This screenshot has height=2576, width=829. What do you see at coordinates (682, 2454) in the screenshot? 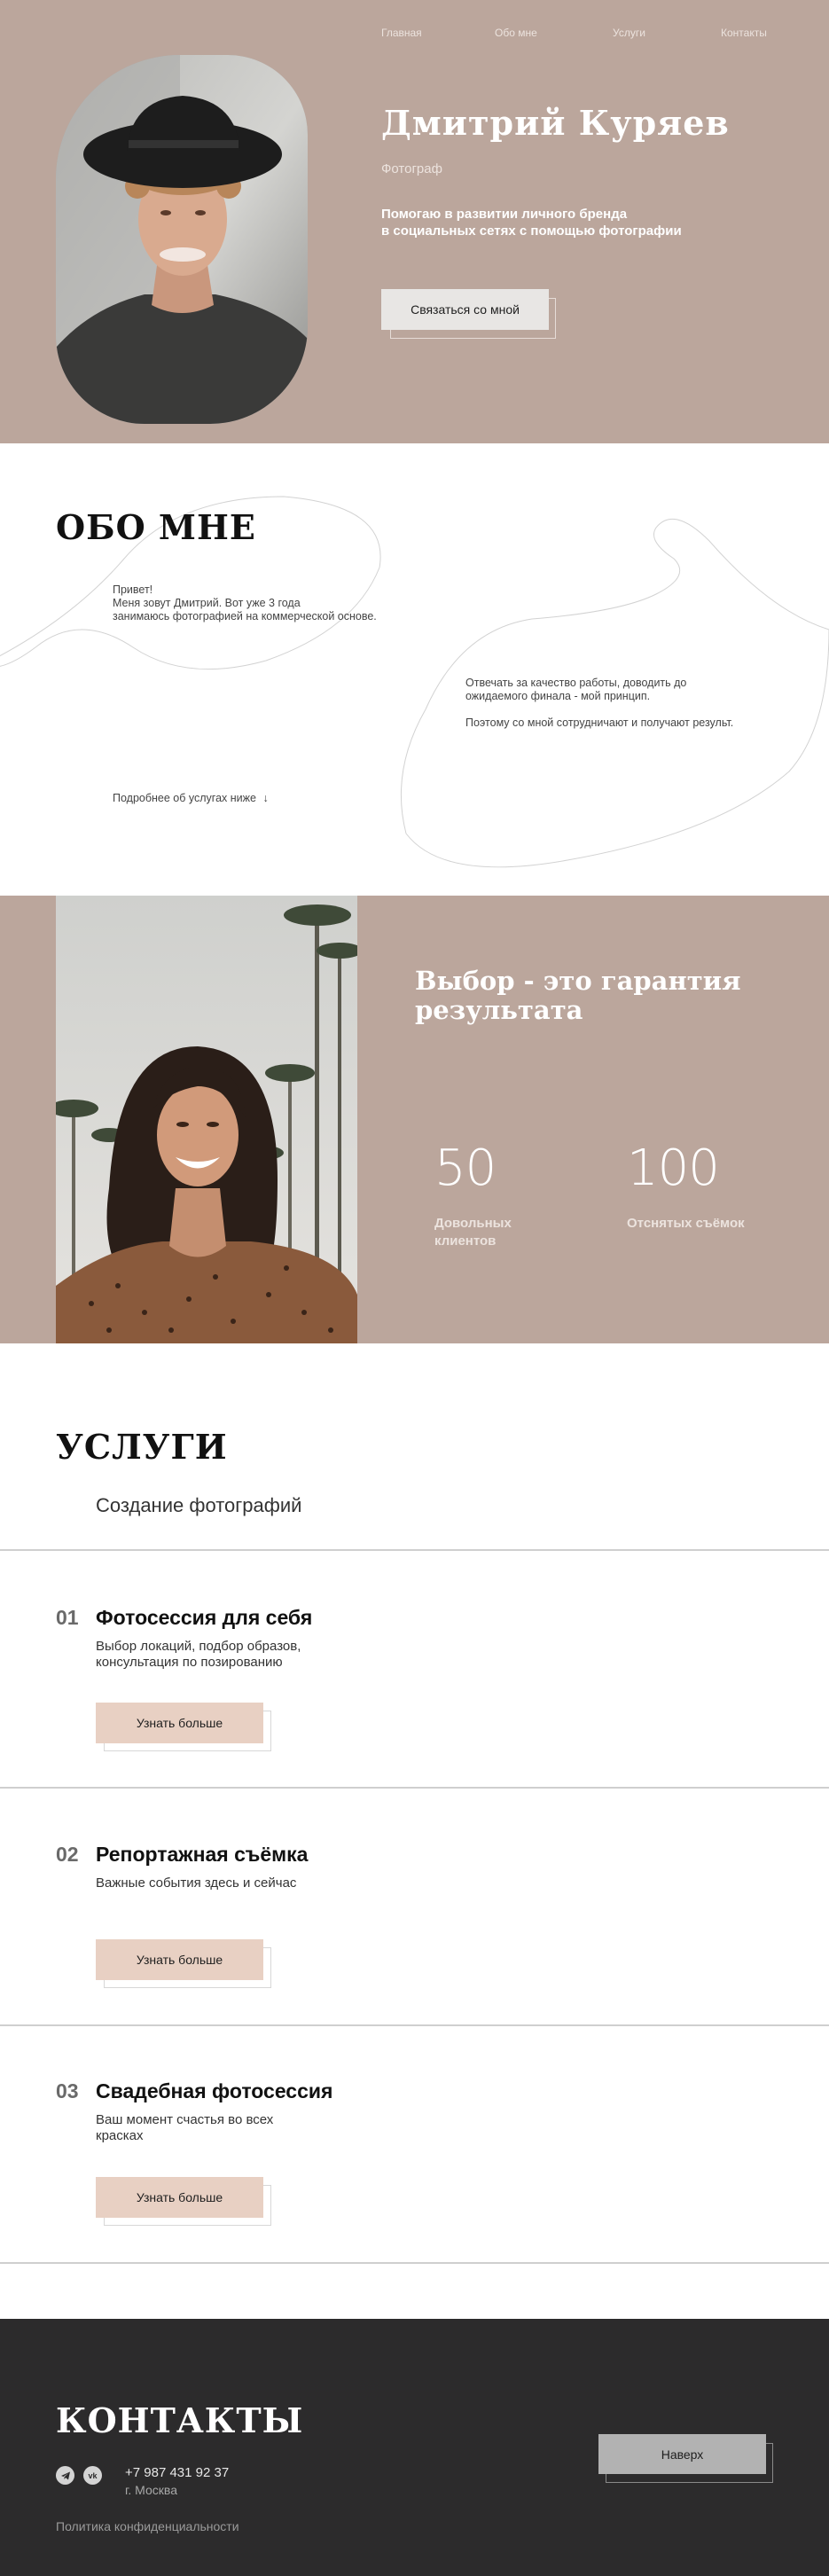
I see `back-to-top-button: Наверх` at bounding box center [682, 2454].